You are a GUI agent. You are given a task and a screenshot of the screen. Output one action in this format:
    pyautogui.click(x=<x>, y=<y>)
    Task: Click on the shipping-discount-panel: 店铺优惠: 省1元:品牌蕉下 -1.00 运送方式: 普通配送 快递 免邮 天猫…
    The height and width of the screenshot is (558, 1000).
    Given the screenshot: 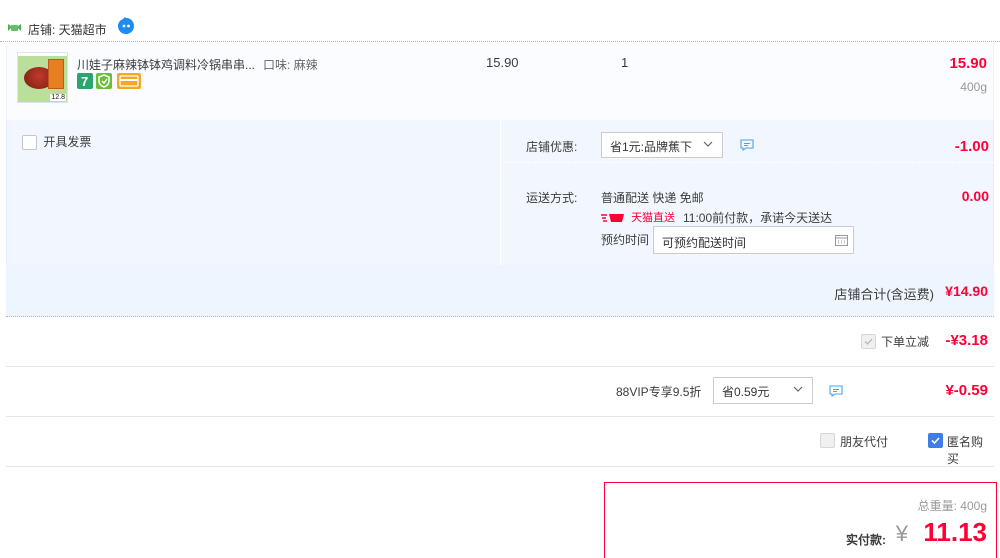 What is the action you would take?
    pyautogui.click(x=749, y=192)
    